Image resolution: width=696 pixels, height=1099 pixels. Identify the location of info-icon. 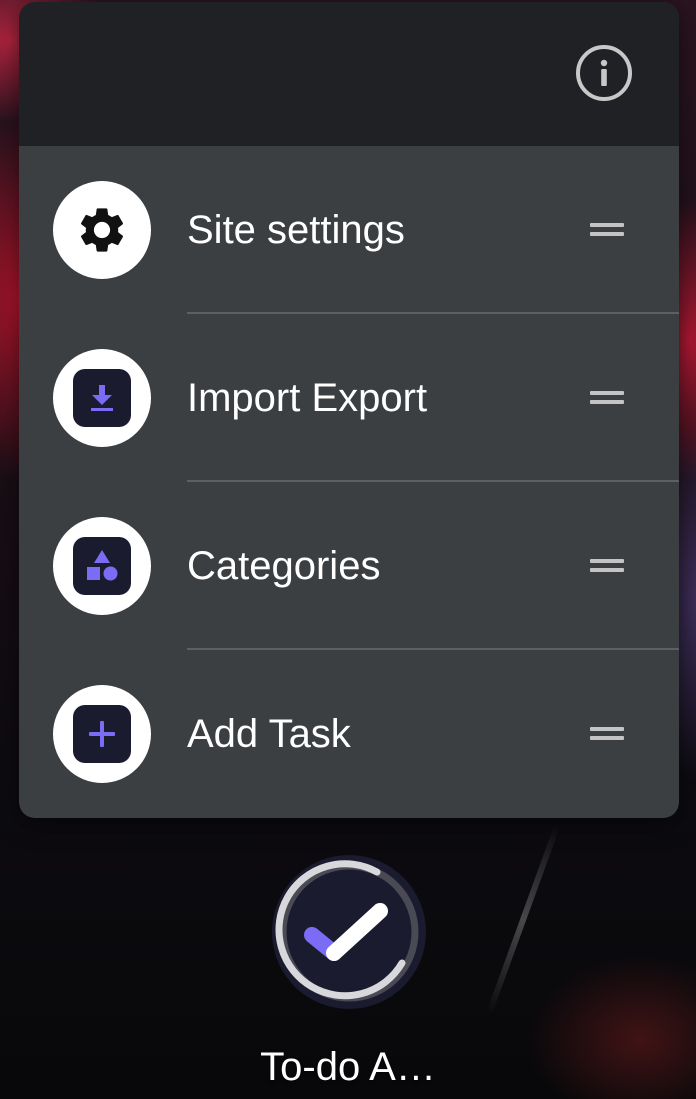
(604, 72).